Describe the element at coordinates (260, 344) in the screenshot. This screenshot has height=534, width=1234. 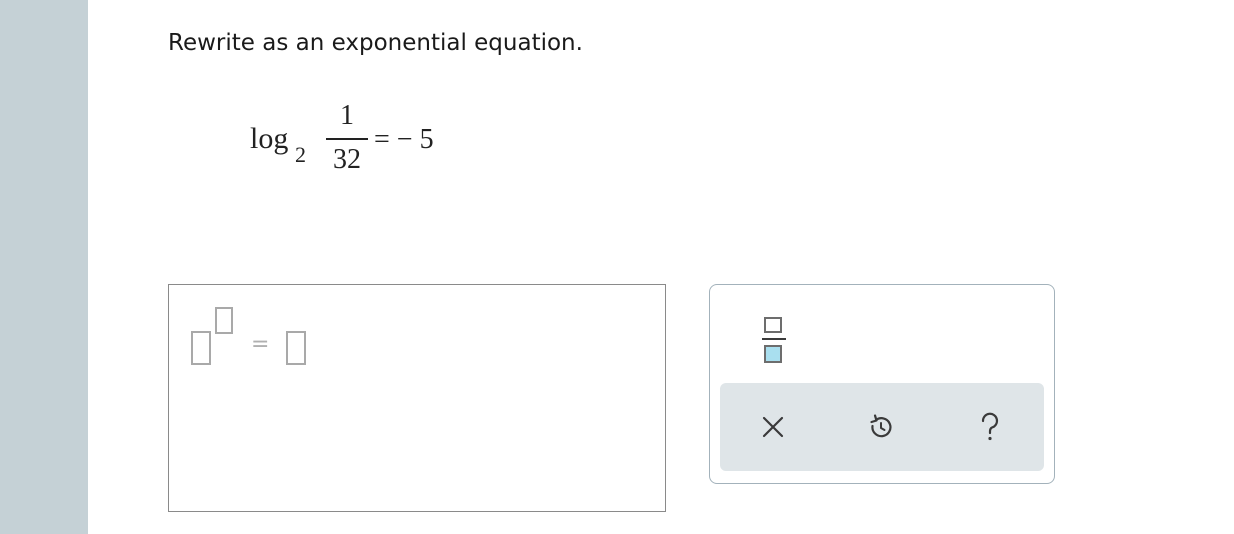
I see `answer-equals-sign: =` at that location.